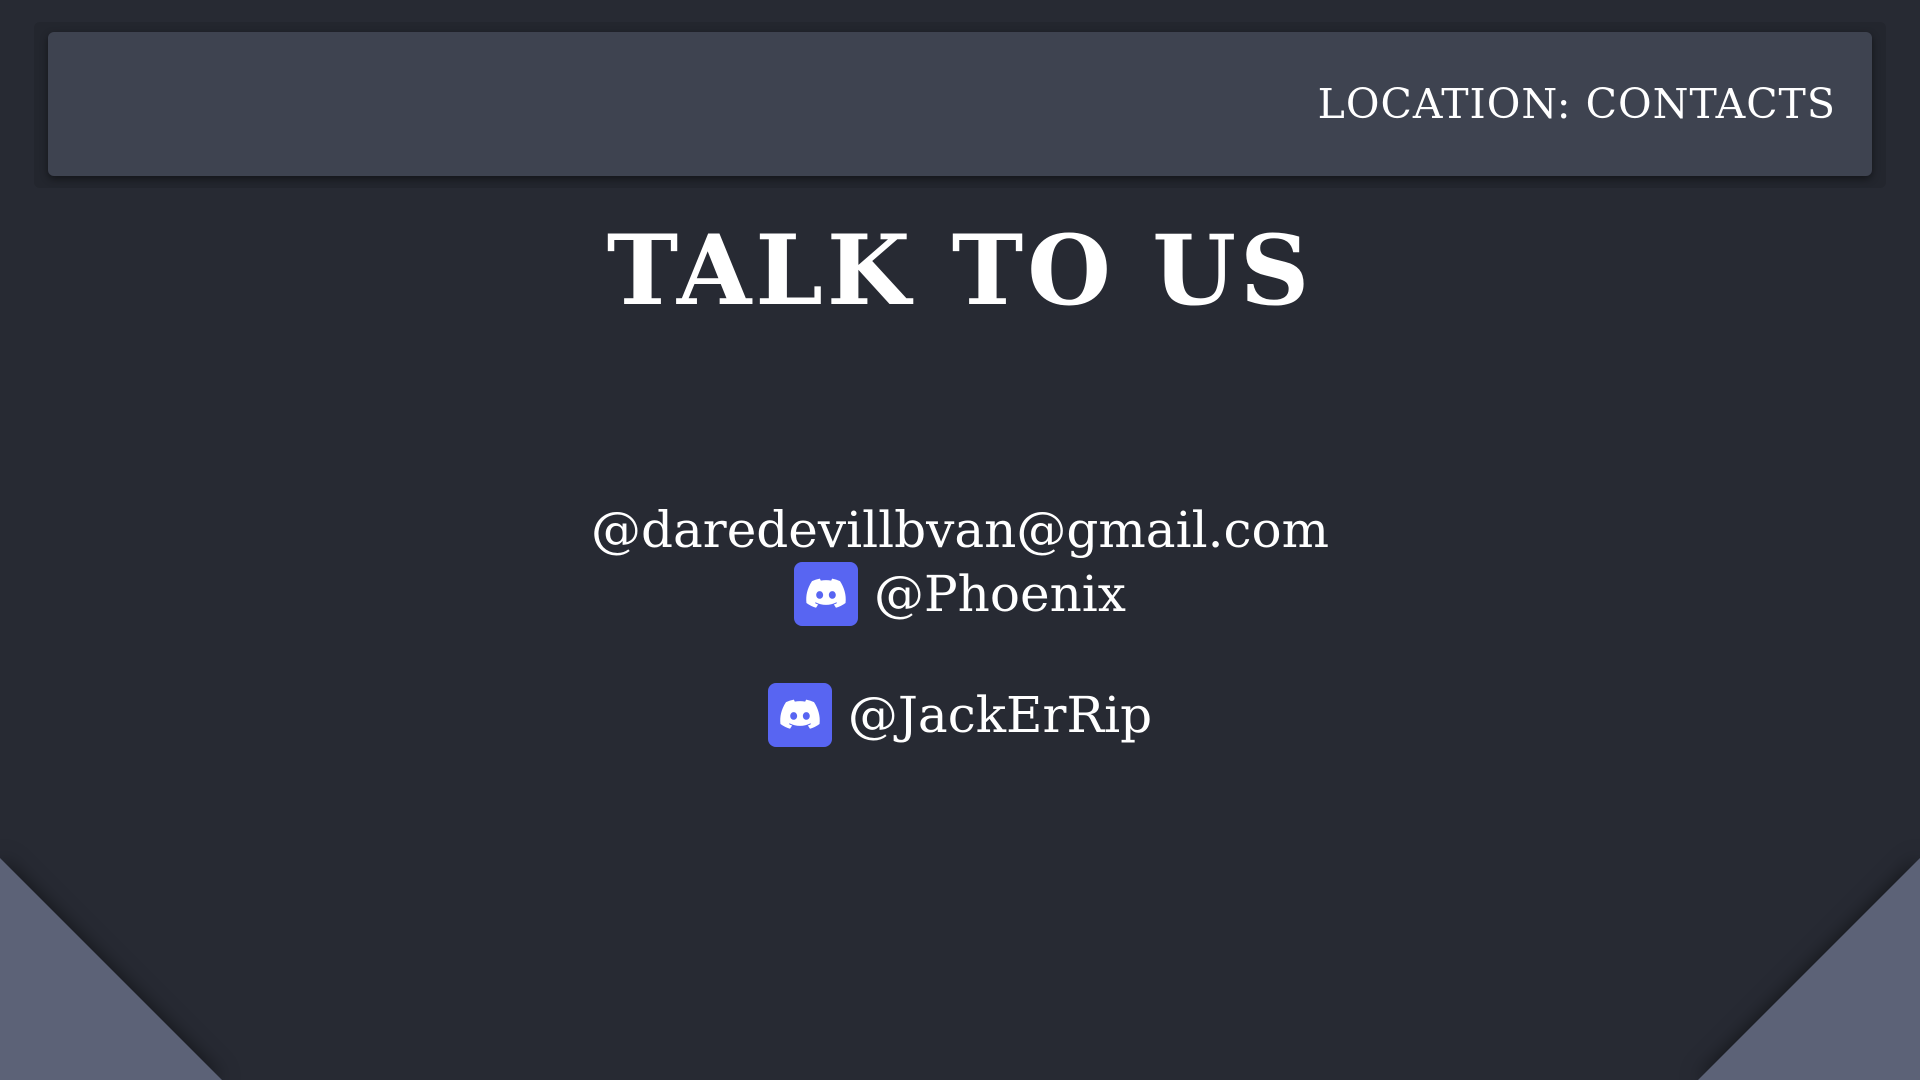  I want to click on discord-handle: @JackErRip, so click(1000, 715).